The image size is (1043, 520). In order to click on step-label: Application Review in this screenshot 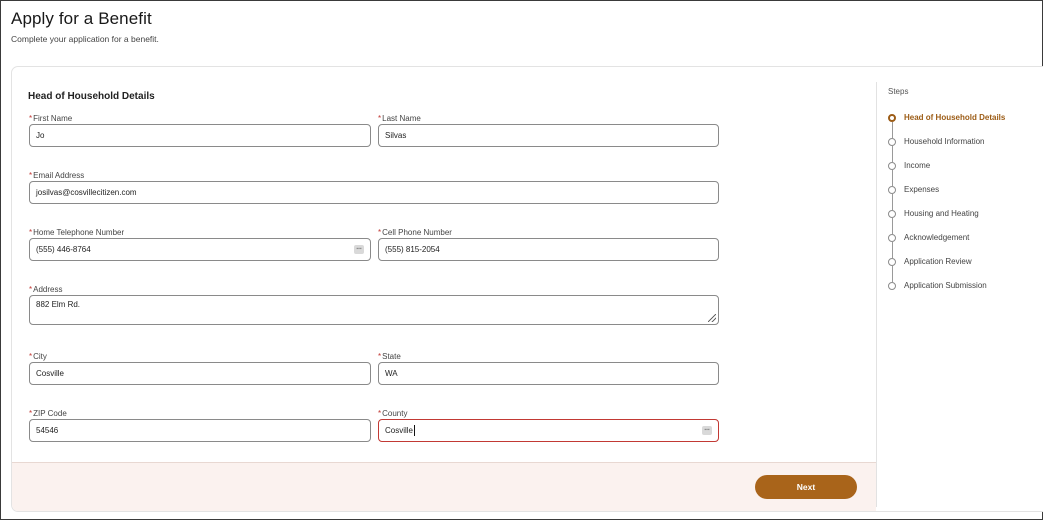, I will do `click(938, 261)`.